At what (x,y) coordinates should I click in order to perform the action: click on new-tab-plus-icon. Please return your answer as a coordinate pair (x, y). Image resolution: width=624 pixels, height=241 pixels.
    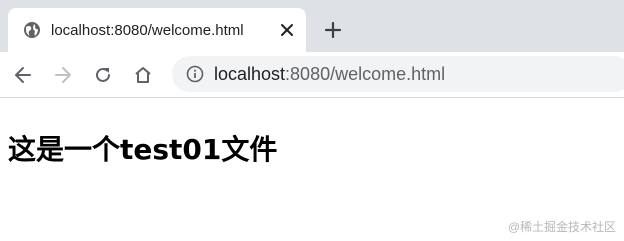
    Looking at the image, I should click on (333, 30).